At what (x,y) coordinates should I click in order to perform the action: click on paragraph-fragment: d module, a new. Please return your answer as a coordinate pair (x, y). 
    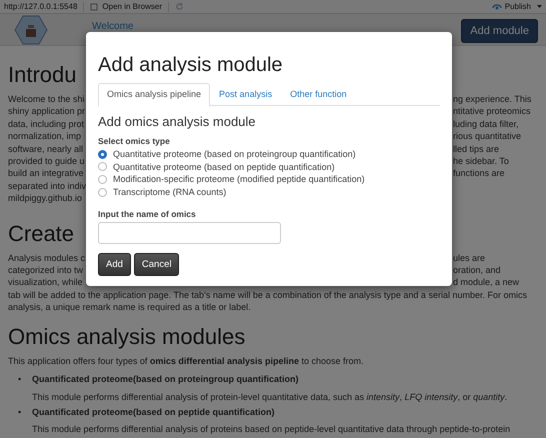
    Looking at the image, I should click on (486, 282).